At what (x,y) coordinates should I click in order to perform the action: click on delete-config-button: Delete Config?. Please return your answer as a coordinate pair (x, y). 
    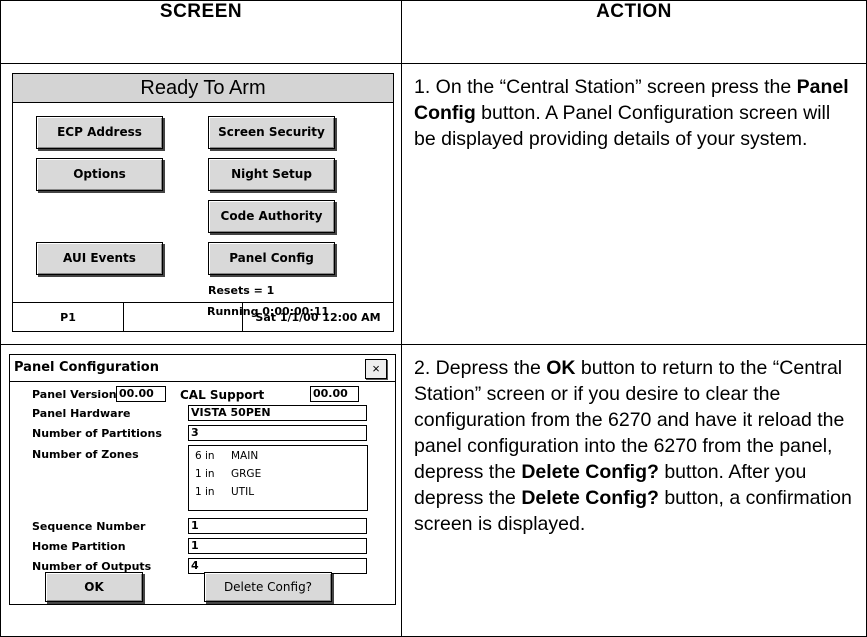
    Looking at the image, I should click on (268, 587).